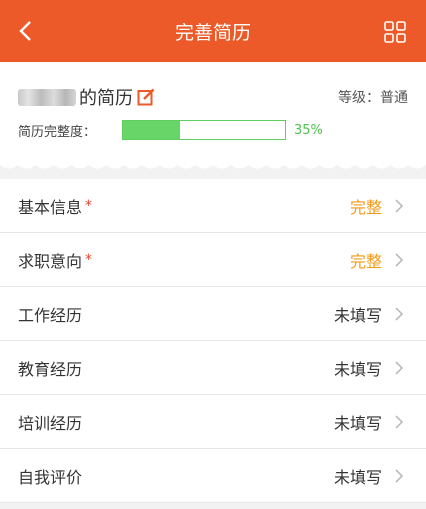 The width and height of the screenshot is (426, 509). Describe the element at coordinates (57, 132) in the screenshot. I see `completeness-label: 简历完整度：` at that location.